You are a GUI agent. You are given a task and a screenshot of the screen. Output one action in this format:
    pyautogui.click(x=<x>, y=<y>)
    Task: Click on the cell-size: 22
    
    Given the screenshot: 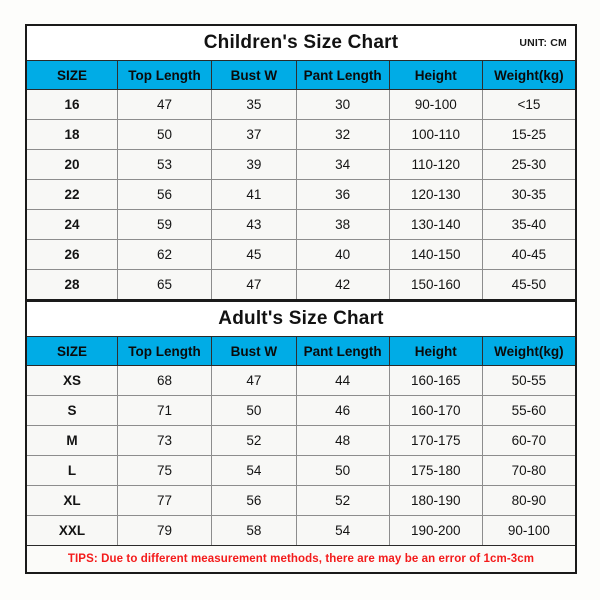 What is the action you would take?
    pyautogui.click(x=72, y=194)
    